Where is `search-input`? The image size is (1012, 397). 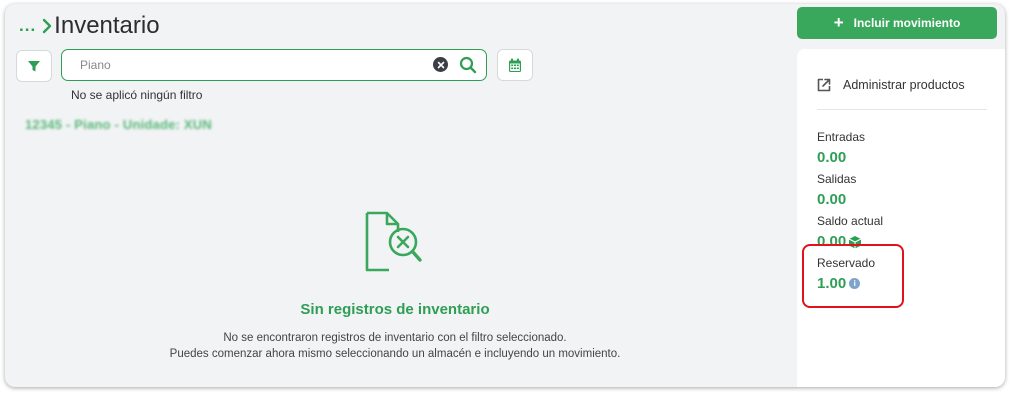 search-input is located at coordinates (245, 65).